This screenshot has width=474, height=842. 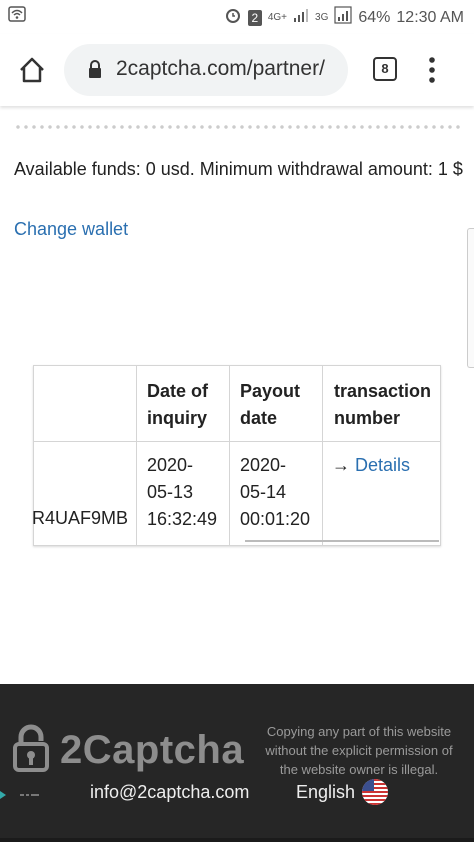 What do you see at coordinates (254, 17) in the screenshot?
I see `sim-badge: 2` at bounding box center [254, 17].